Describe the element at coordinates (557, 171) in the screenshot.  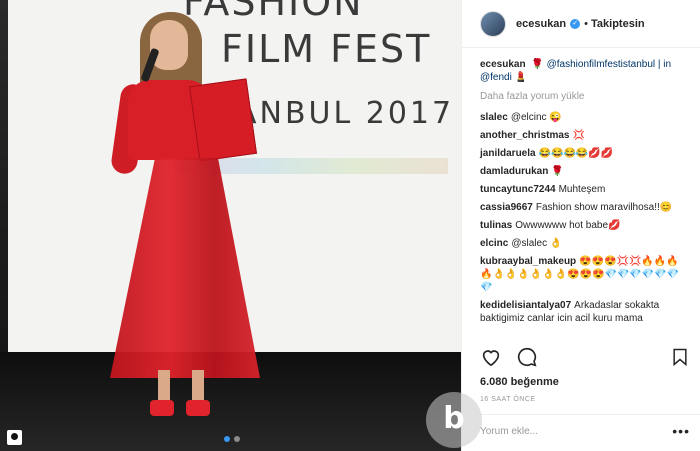
I see `comment-text: 🌹` at that location.